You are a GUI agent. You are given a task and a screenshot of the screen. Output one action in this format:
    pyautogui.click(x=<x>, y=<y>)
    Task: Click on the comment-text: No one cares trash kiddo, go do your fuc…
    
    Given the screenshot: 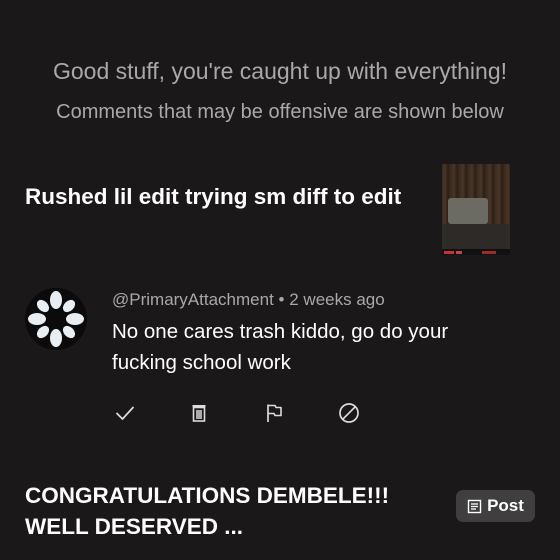 What is the action you would take?
    pyautogui.click(x=280, y=347)
    